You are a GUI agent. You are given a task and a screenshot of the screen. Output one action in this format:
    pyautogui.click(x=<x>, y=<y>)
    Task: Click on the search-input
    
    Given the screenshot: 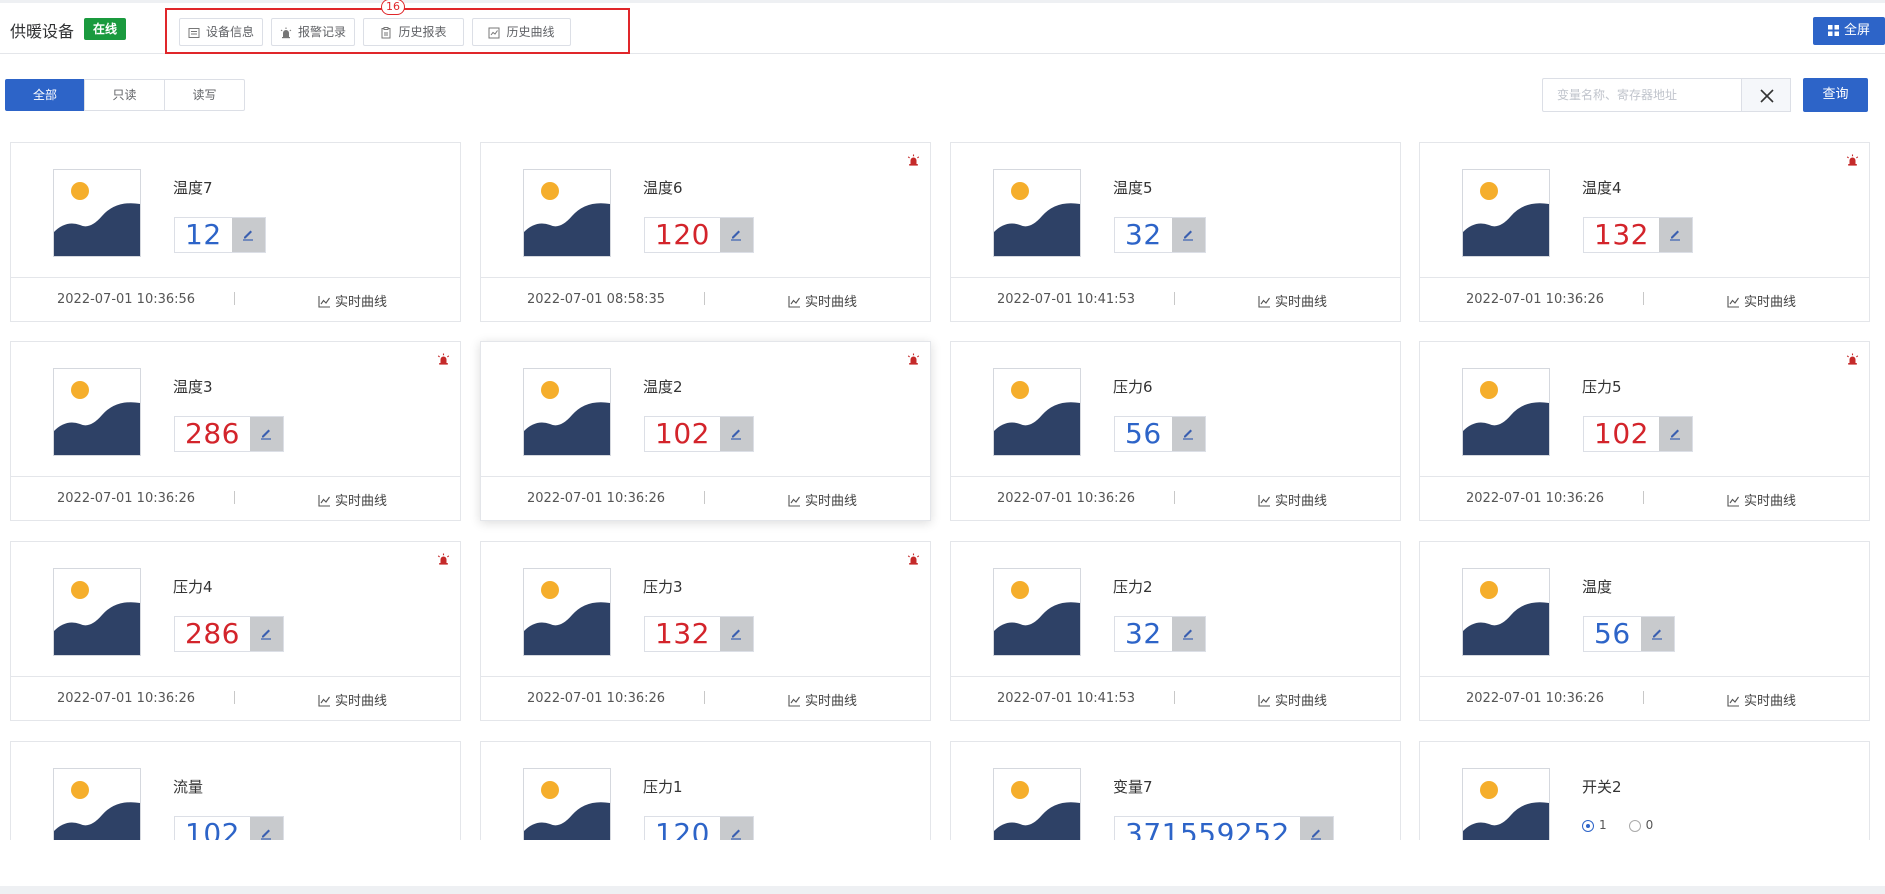 What is the action you would take?
    pyautogui.click(x=1641, y=95)
    